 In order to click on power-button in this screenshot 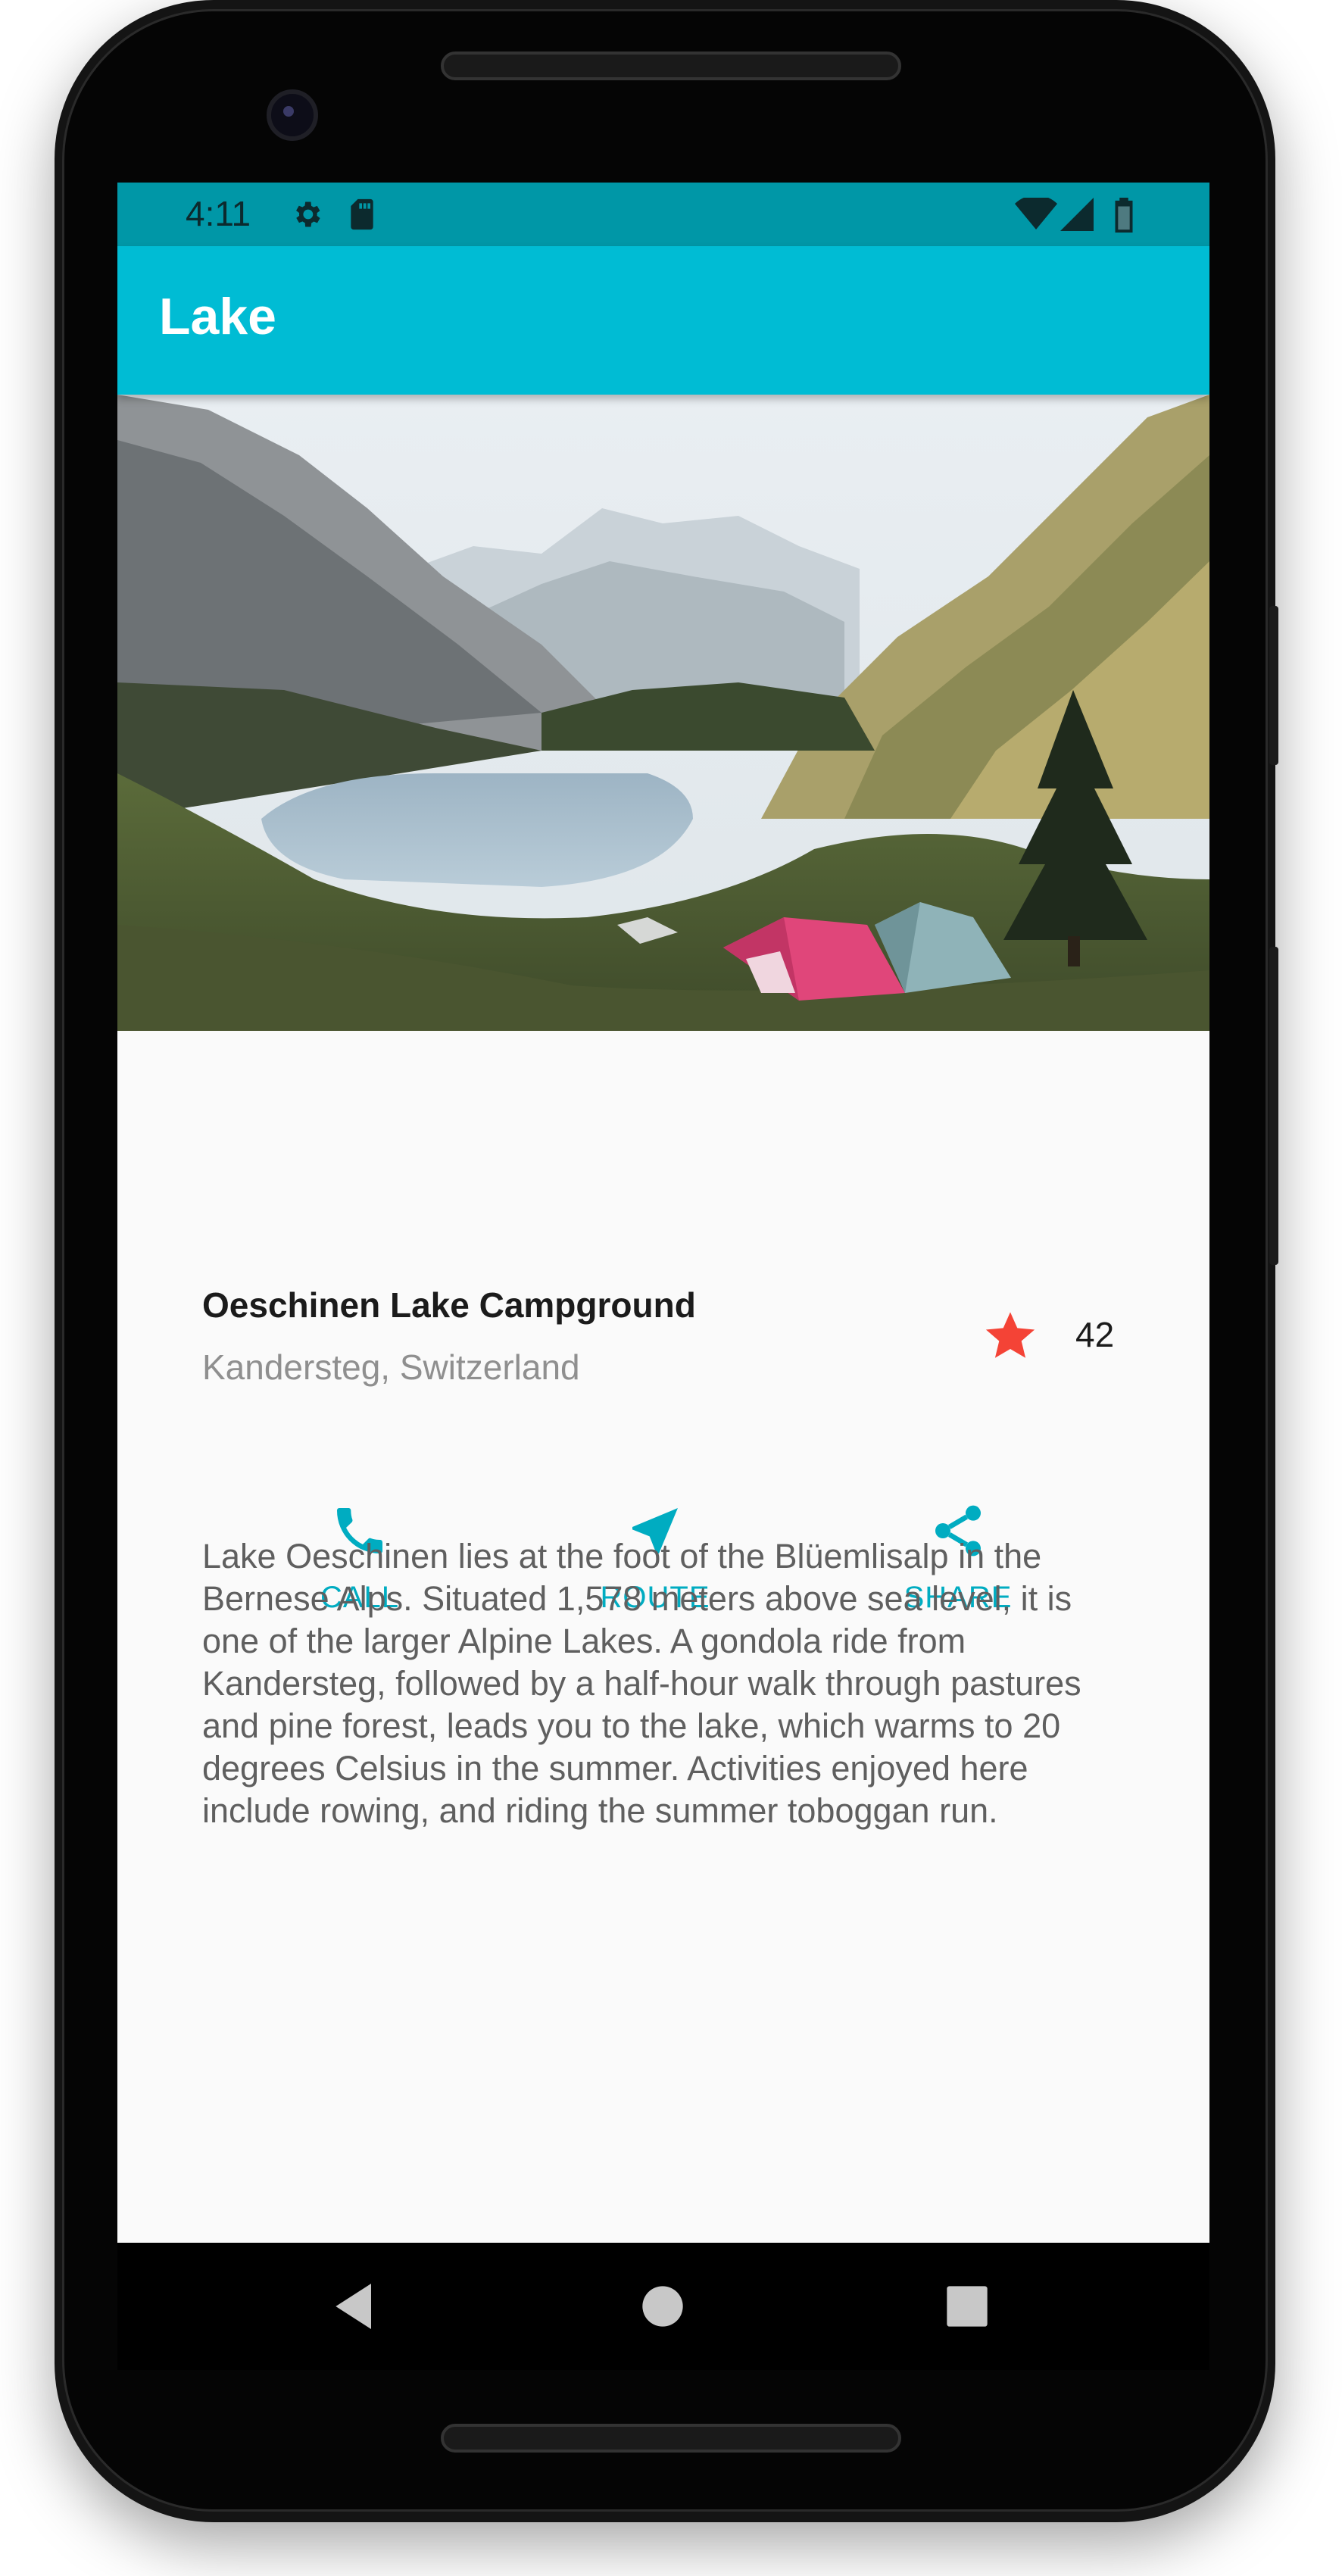, I will do `click(1273, 686)`.